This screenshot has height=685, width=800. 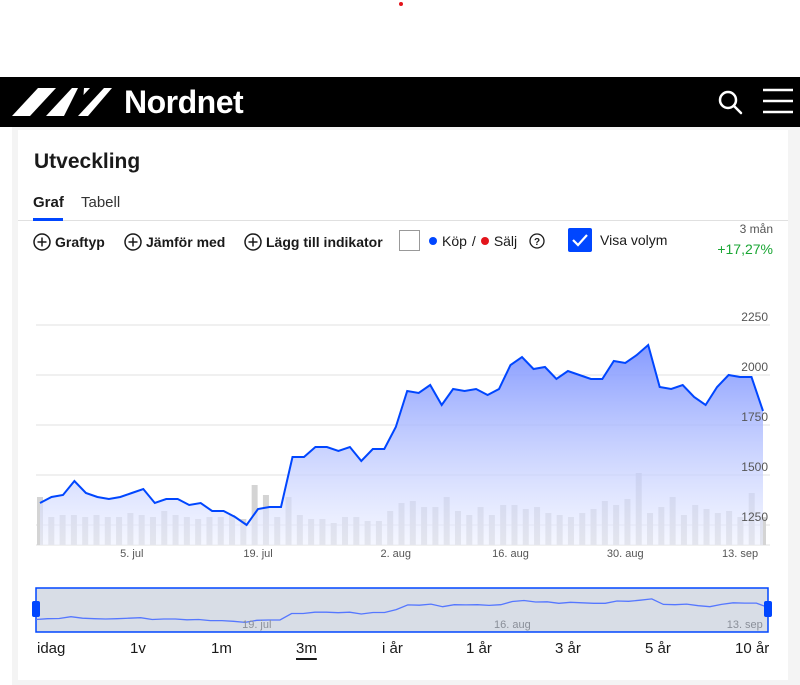 I want to click on buy-dot, so click(x=433, y=241).